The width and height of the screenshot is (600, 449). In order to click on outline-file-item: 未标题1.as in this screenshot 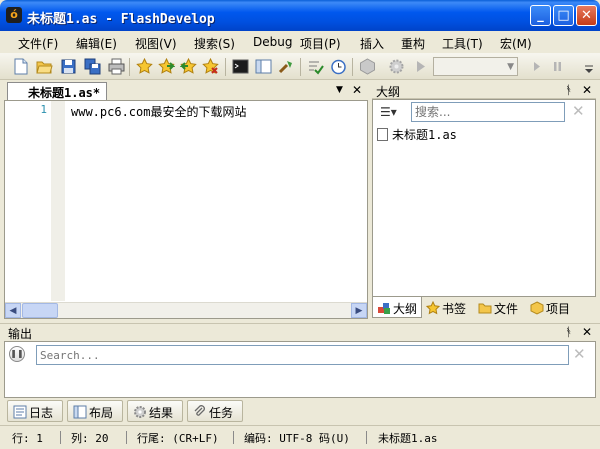, I will do `click(417, 134)`.